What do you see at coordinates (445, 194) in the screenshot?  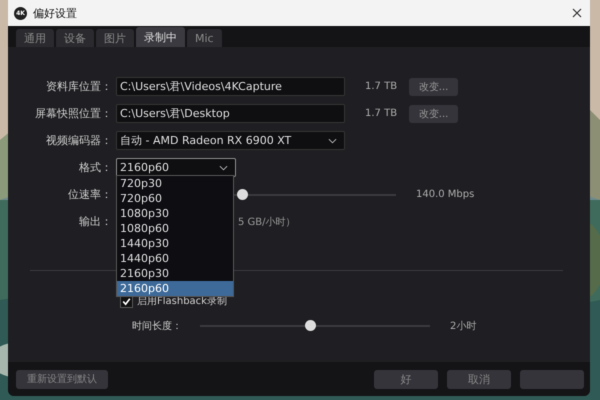 I see `bitrate-value: 140.0 Mbps` at bounding box center [445, 194].